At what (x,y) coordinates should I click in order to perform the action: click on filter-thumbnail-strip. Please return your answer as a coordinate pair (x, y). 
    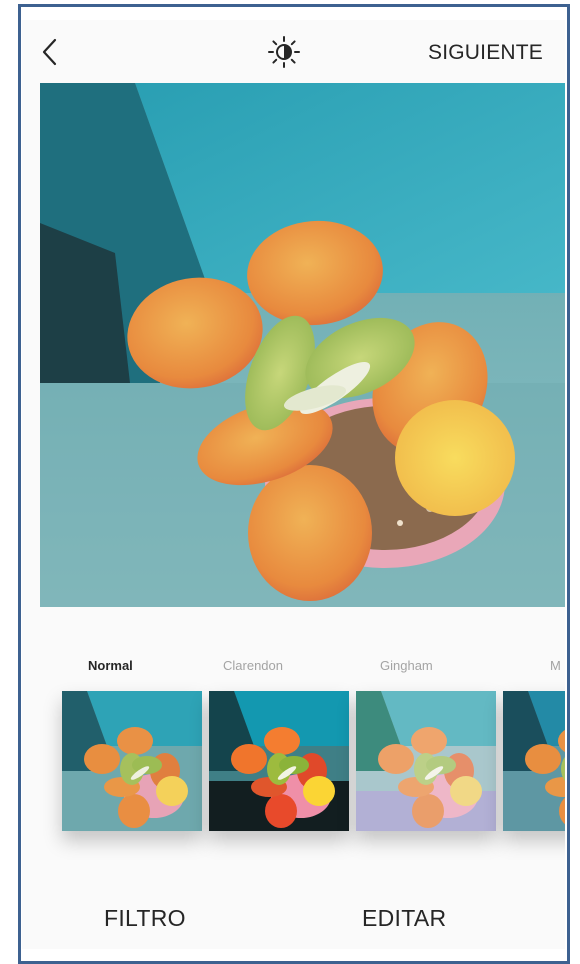
    Looking at the image, I should click on (313, 761).